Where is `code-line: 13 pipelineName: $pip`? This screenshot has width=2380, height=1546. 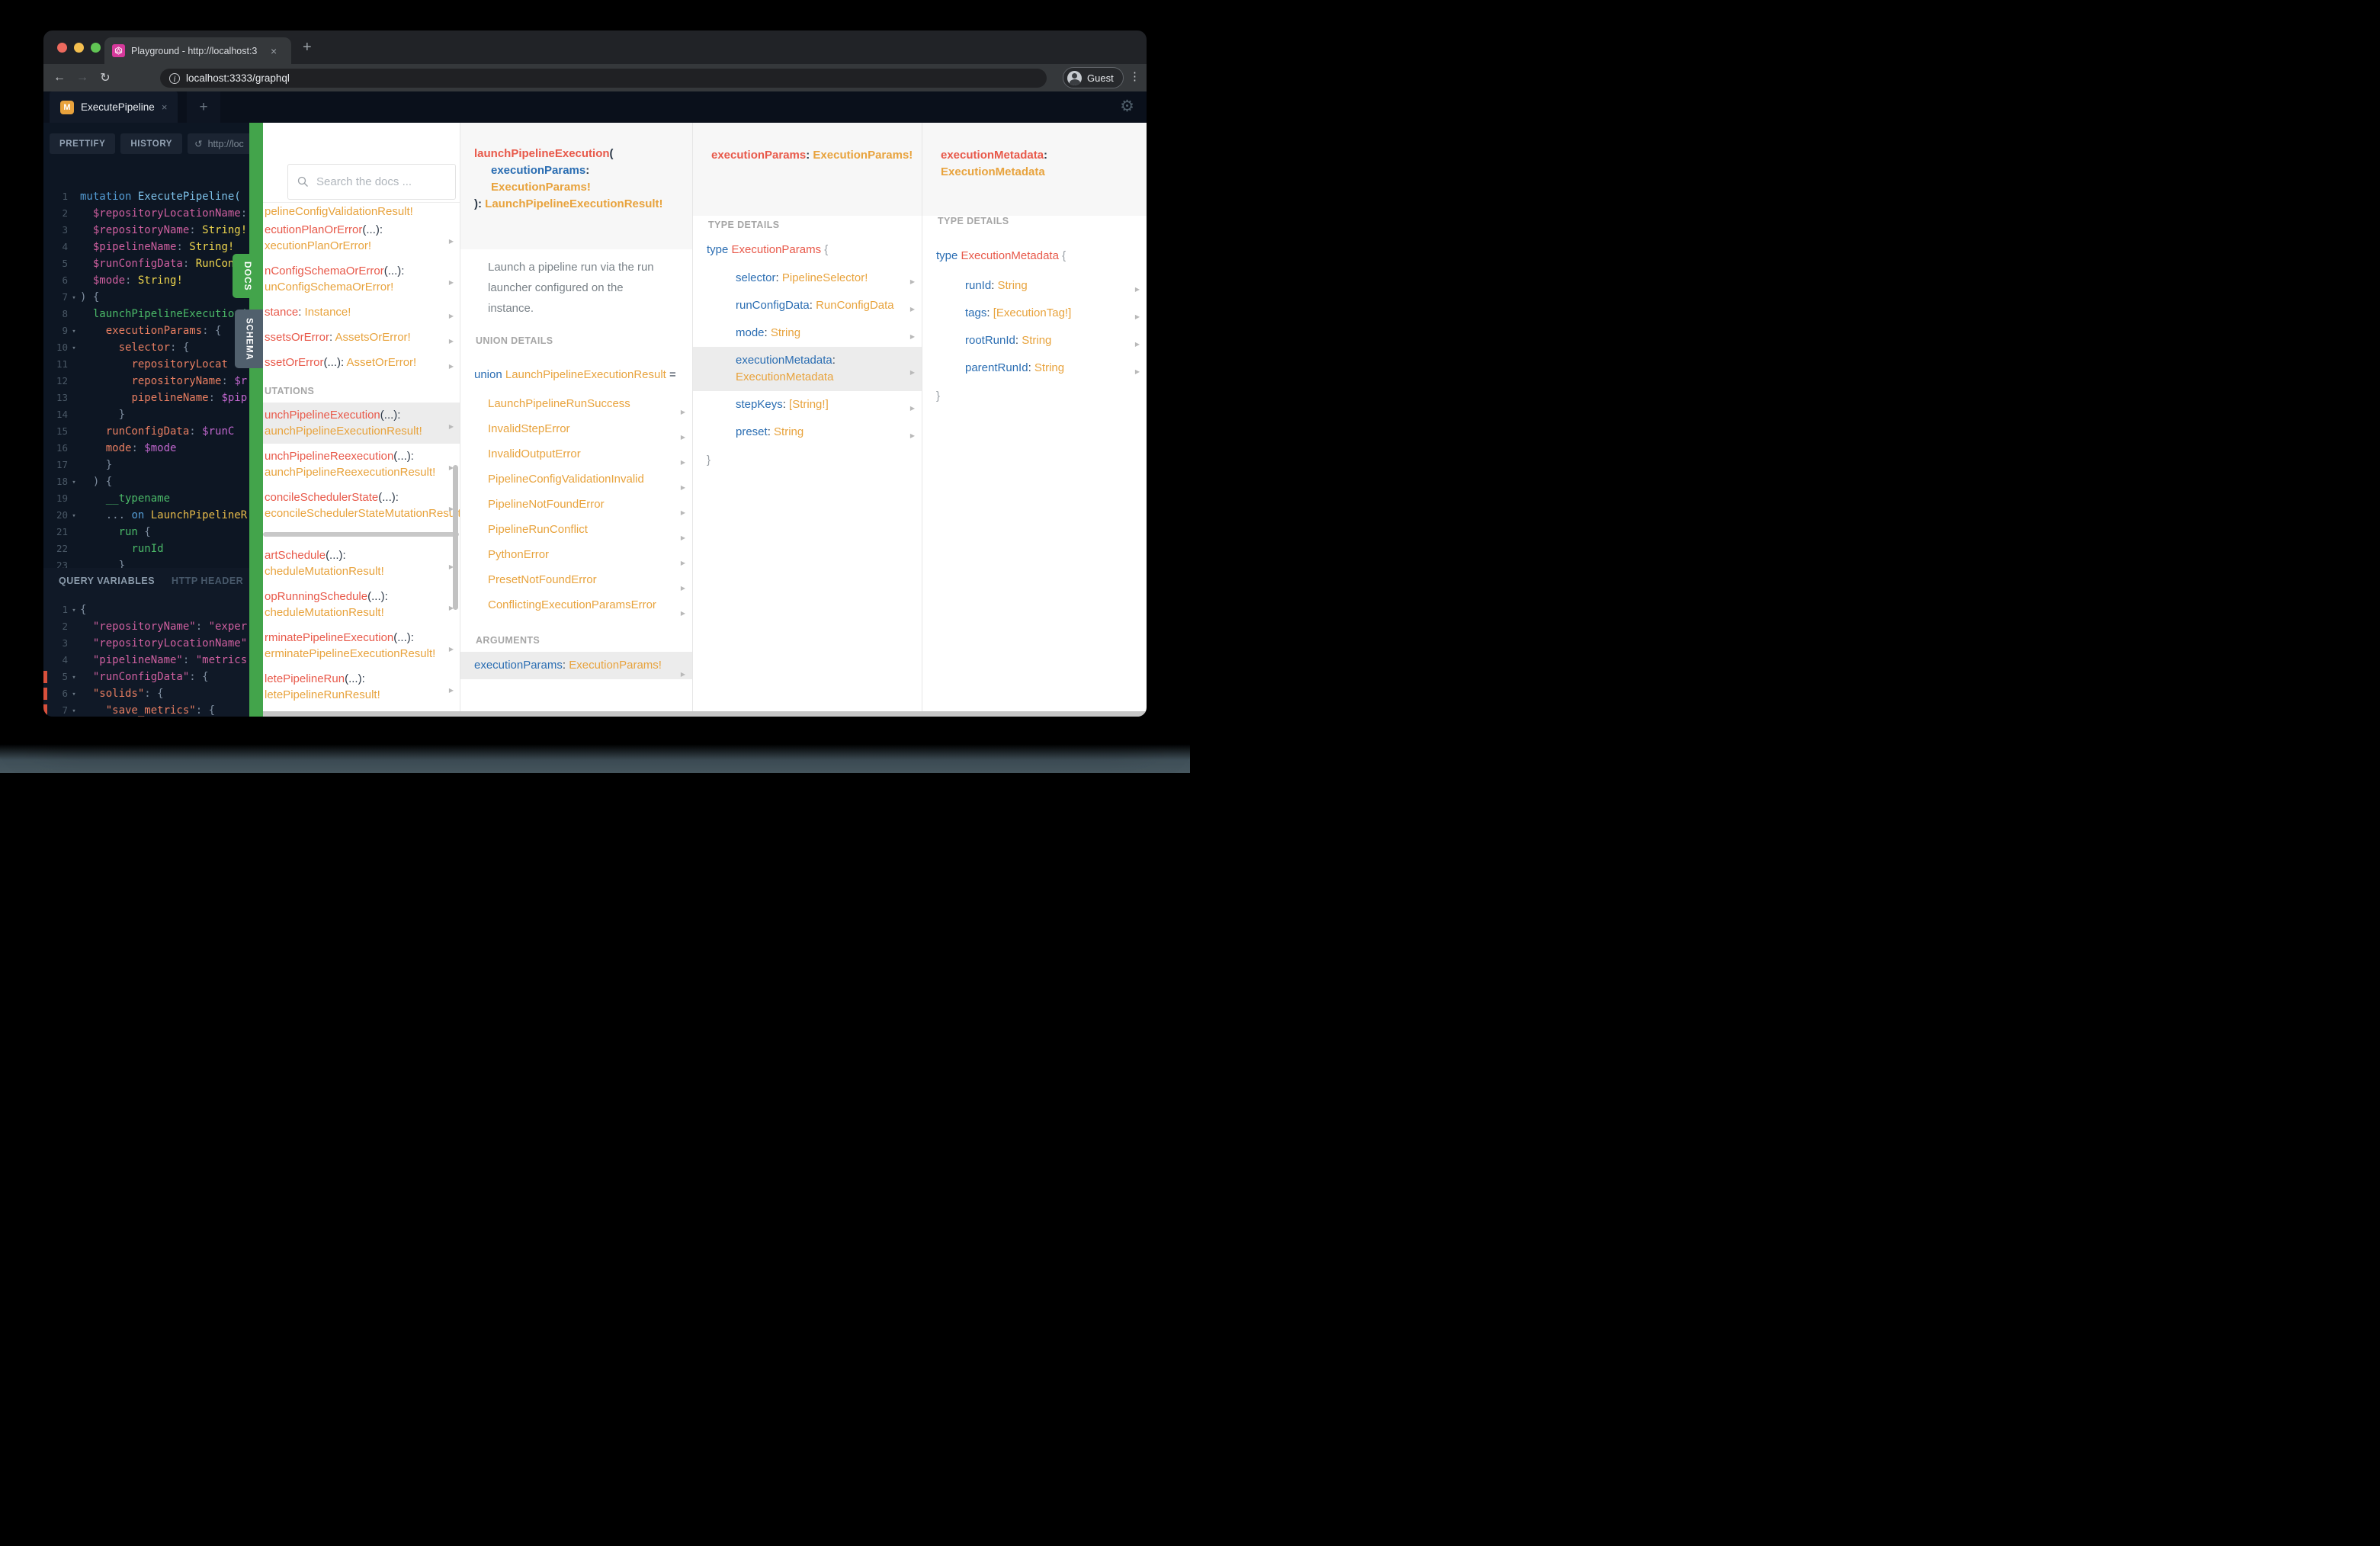
code-line: 13 pipelineName: $pip is located at coordinates (146, 398).